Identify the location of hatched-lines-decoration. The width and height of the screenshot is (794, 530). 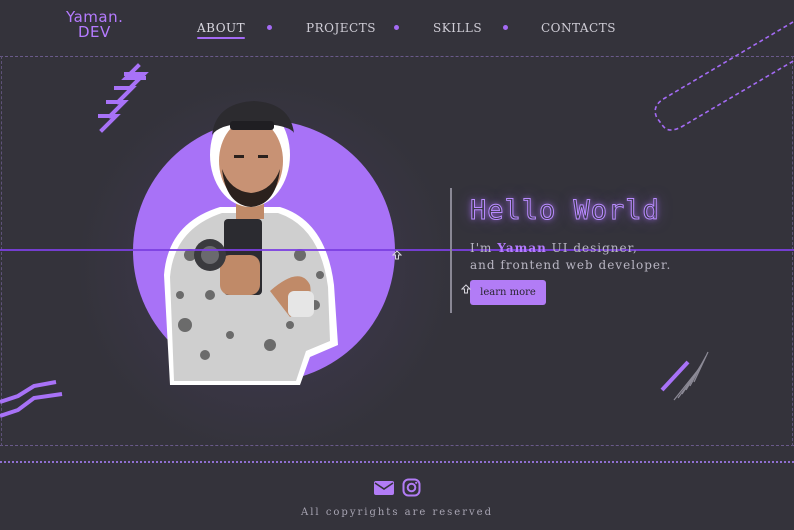
(684, 376).